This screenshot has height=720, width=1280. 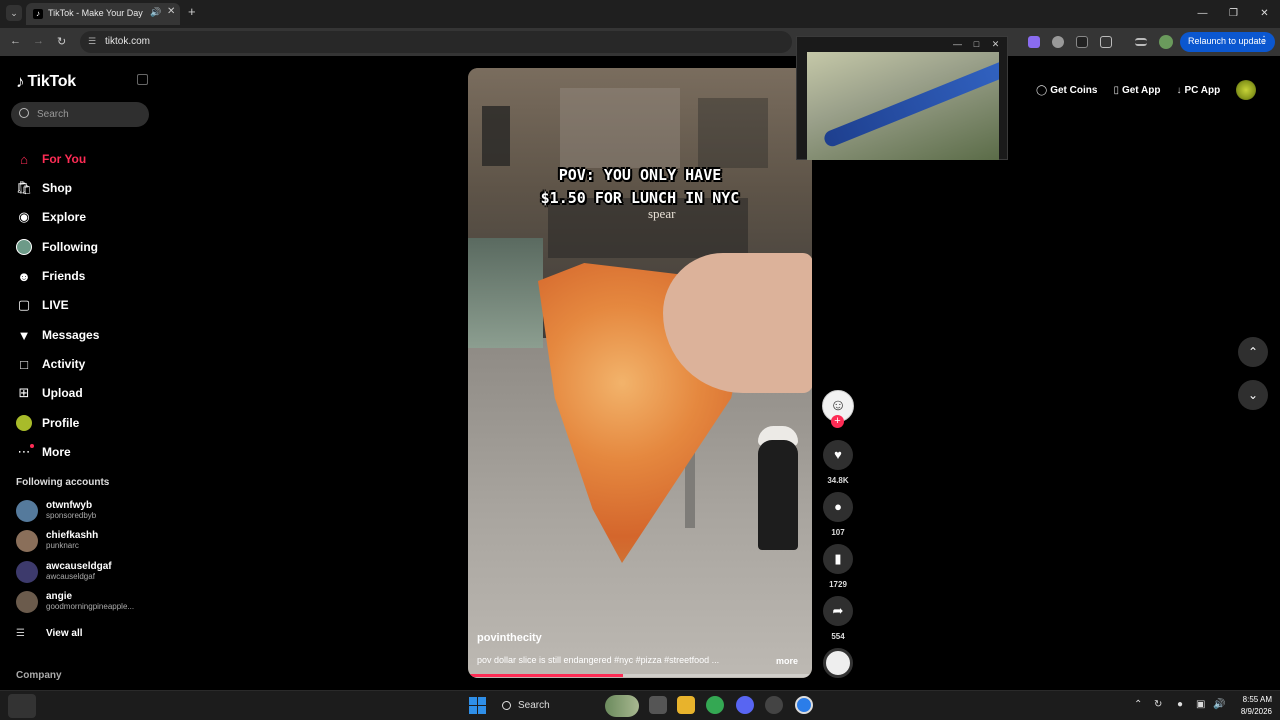 I want to click on company-link: Company, so click(x=39, y=675).